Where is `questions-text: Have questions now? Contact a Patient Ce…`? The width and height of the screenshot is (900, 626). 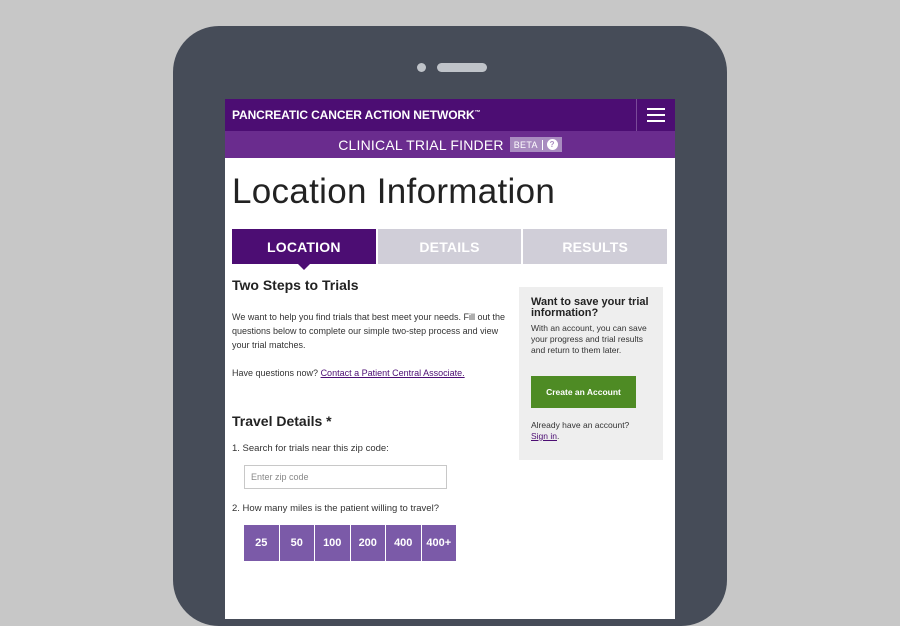
questions-text: Have questions now? Contact a Patient Ce… is located at coordinates (372, 373).